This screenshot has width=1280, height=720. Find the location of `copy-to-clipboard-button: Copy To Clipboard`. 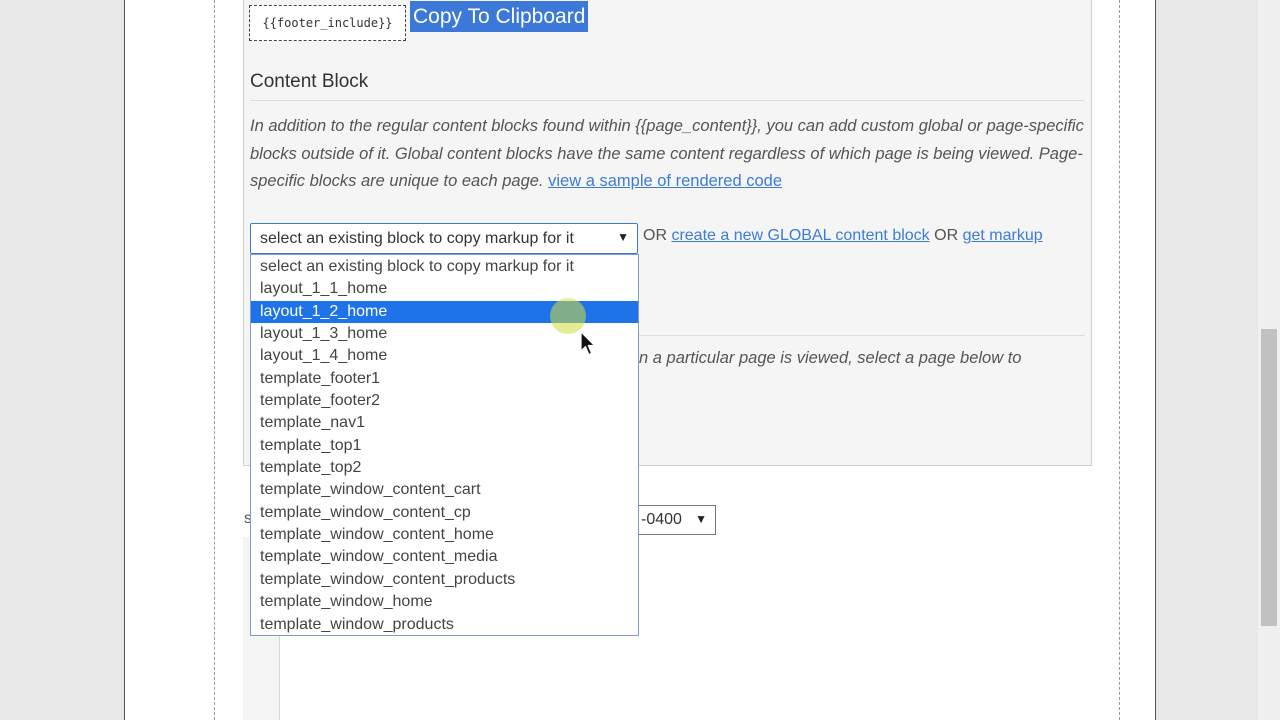

copy-to-clipboard-button: Copy To Clipboard is located at coordinates (499, 16).